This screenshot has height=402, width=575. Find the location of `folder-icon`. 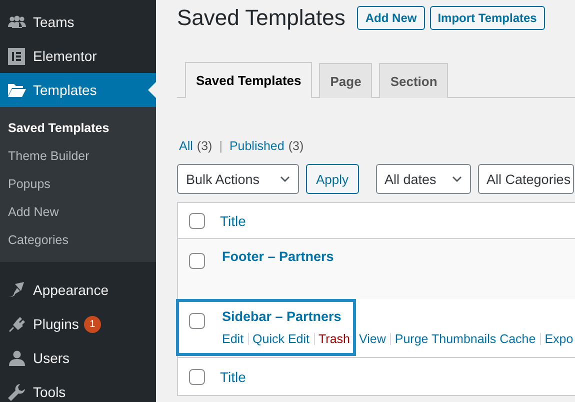

folder-icon is located at coordinates (17, 90).